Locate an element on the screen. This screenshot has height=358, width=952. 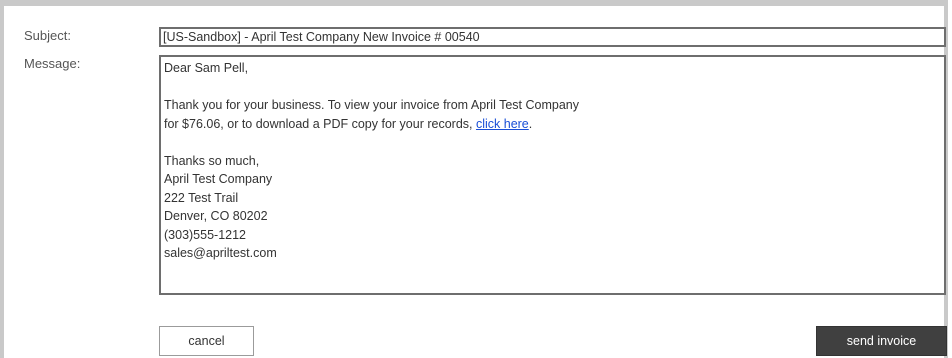
message-label: Message: is located at coordinates (52, 63).